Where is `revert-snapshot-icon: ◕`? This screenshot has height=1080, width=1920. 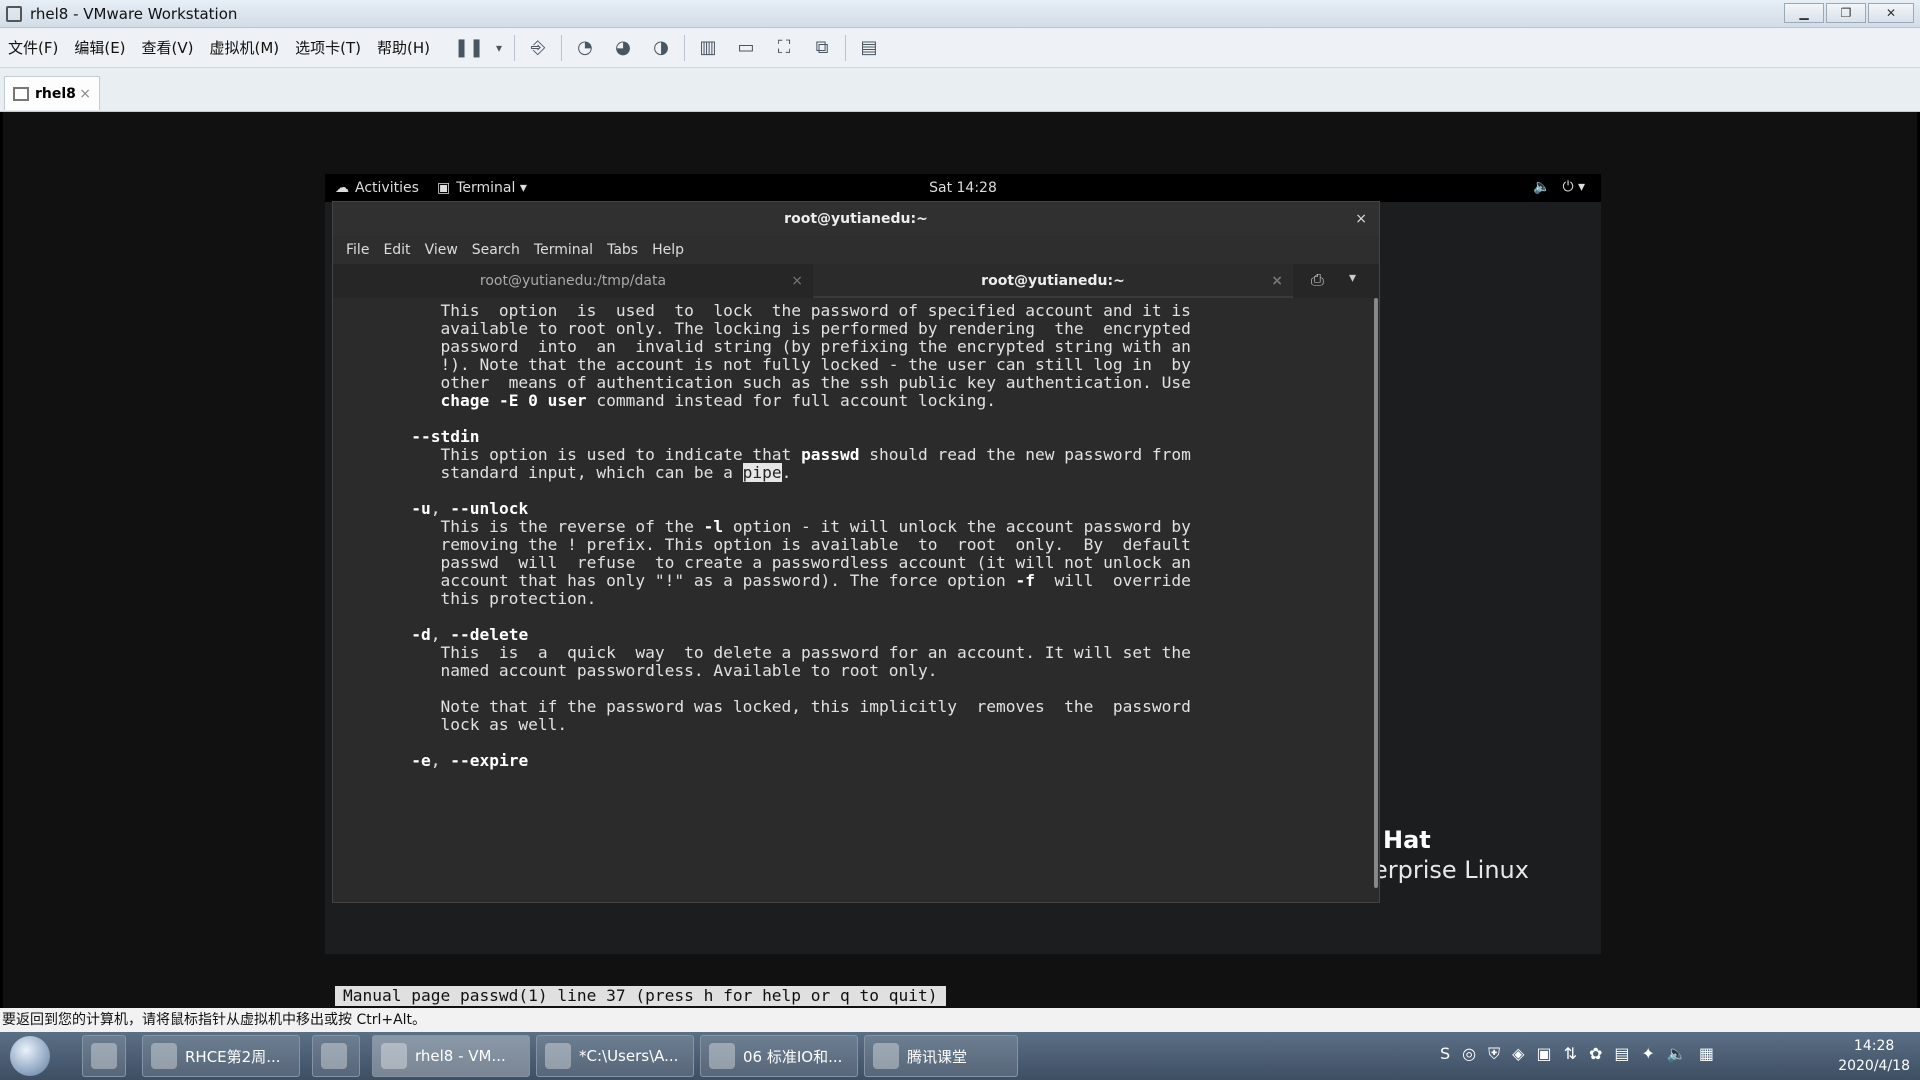 revert-snapshot-icon: ◕ is located at coordinates (623, 48).